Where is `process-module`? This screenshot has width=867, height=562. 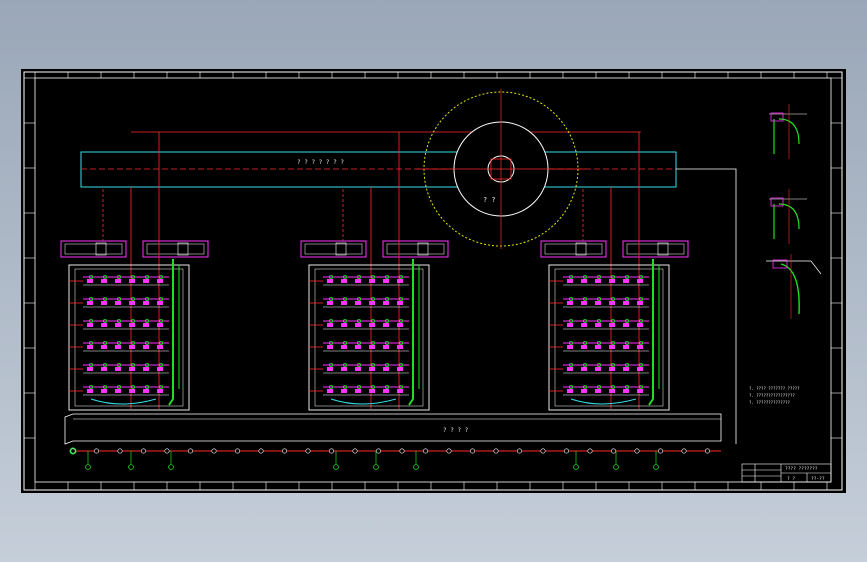 process-module is located at coordinates (614, 271).